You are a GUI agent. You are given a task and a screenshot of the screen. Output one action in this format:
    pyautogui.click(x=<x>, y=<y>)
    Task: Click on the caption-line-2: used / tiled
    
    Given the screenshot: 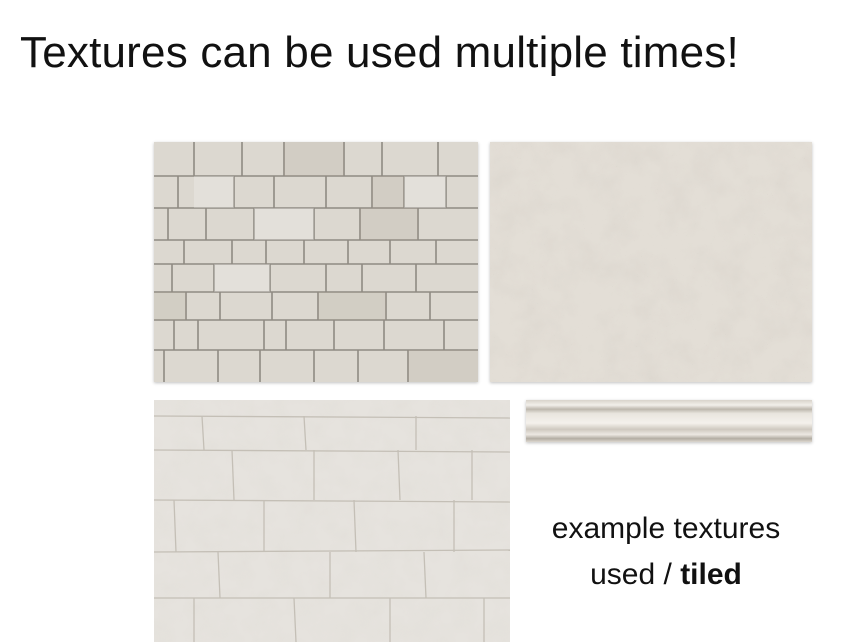 What is the action you would take?
    pyautogui.click(x=666, y=575)
    